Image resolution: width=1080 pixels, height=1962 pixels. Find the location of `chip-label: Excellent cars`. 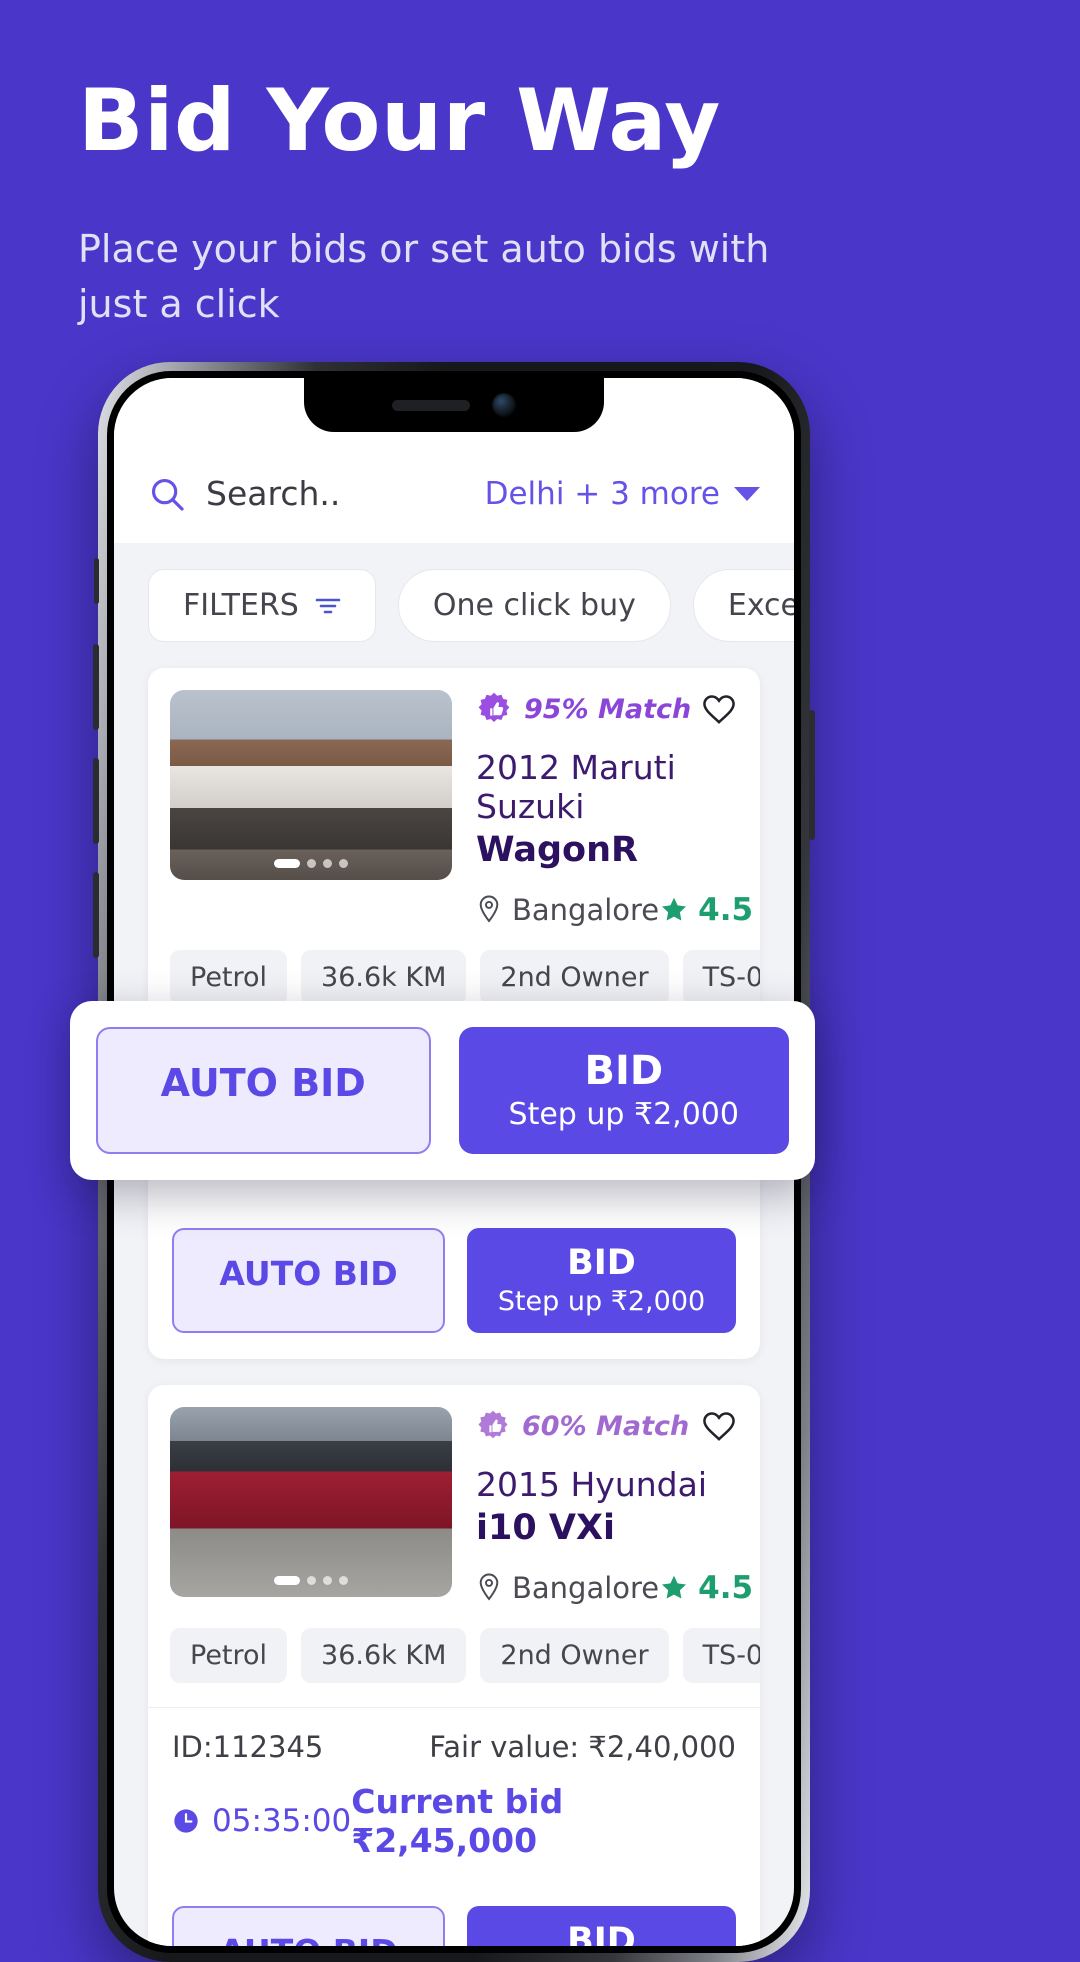

chip-label: Excellent cars is located at coordinates (760, 605).